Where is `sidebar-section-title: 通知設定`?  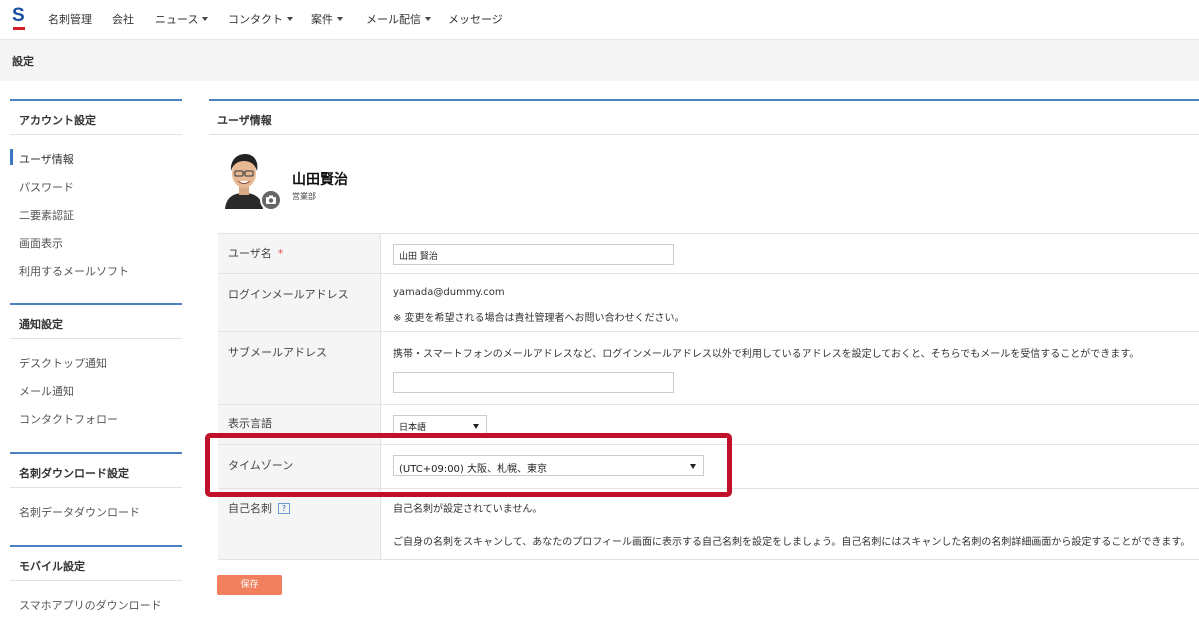
sidebar-section-title: 通知設定 is located at coordinates (96, 321).